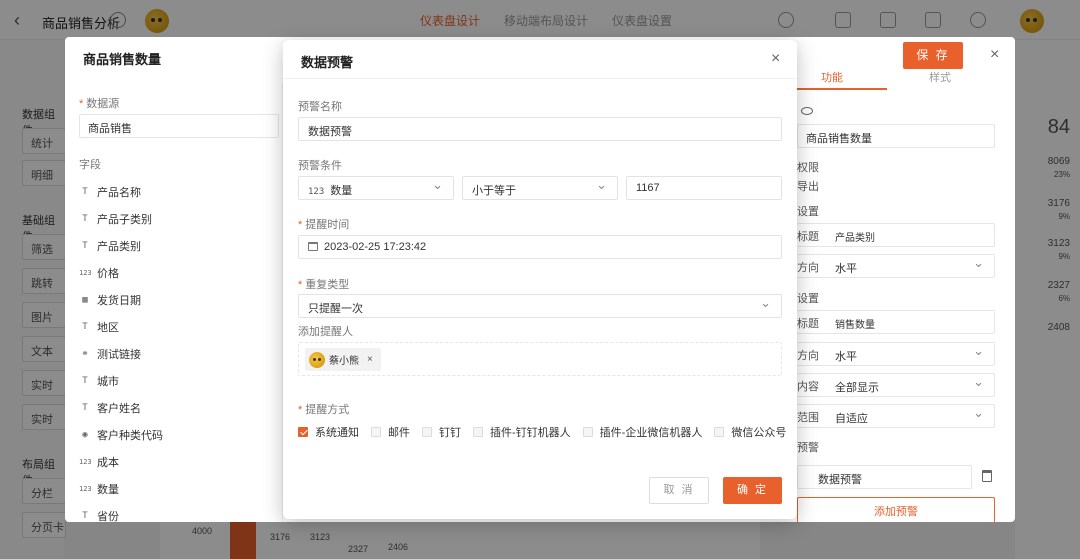 This screenshot has width=1080, height=559. What do you see at coordinates (808, 212) in the screenshot?
I see `x-axis-setting-label: 设置` at bounding box center [808, 212].